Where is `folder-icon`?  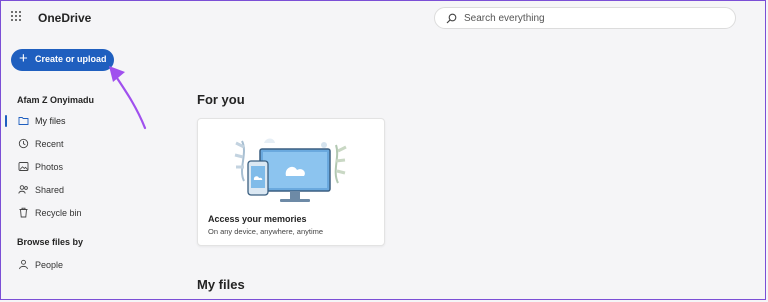 folder-icon is located at coordinates (23, 121).